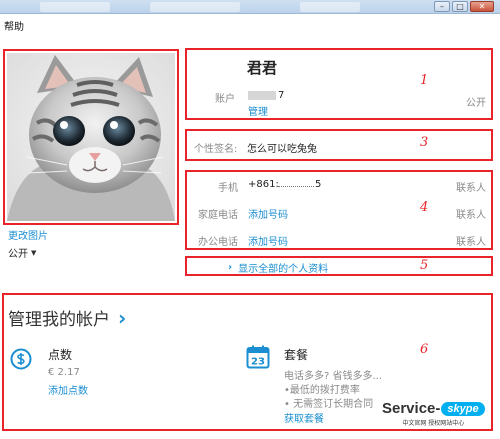  I want to click on annotation-number-1: 1, so click(424, 80).